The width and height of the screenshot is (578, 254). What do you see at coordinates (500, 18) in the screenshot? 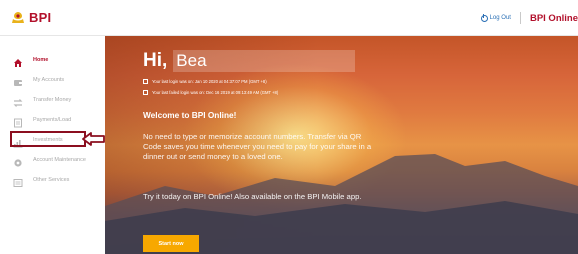
I see `logout-label: Log Out` at bounding box center [500, 18].